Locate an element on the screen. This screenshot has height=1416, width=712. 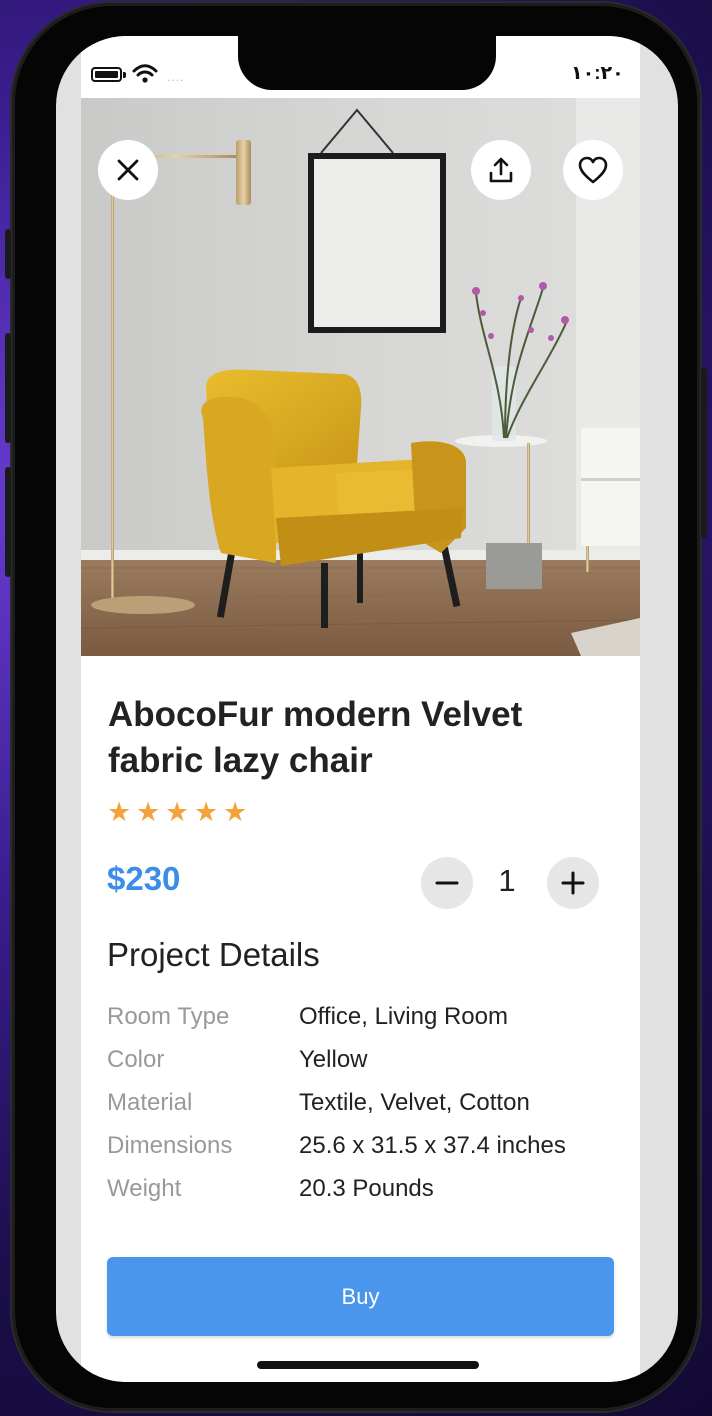
share-icon is located at coordinates (501, 170).